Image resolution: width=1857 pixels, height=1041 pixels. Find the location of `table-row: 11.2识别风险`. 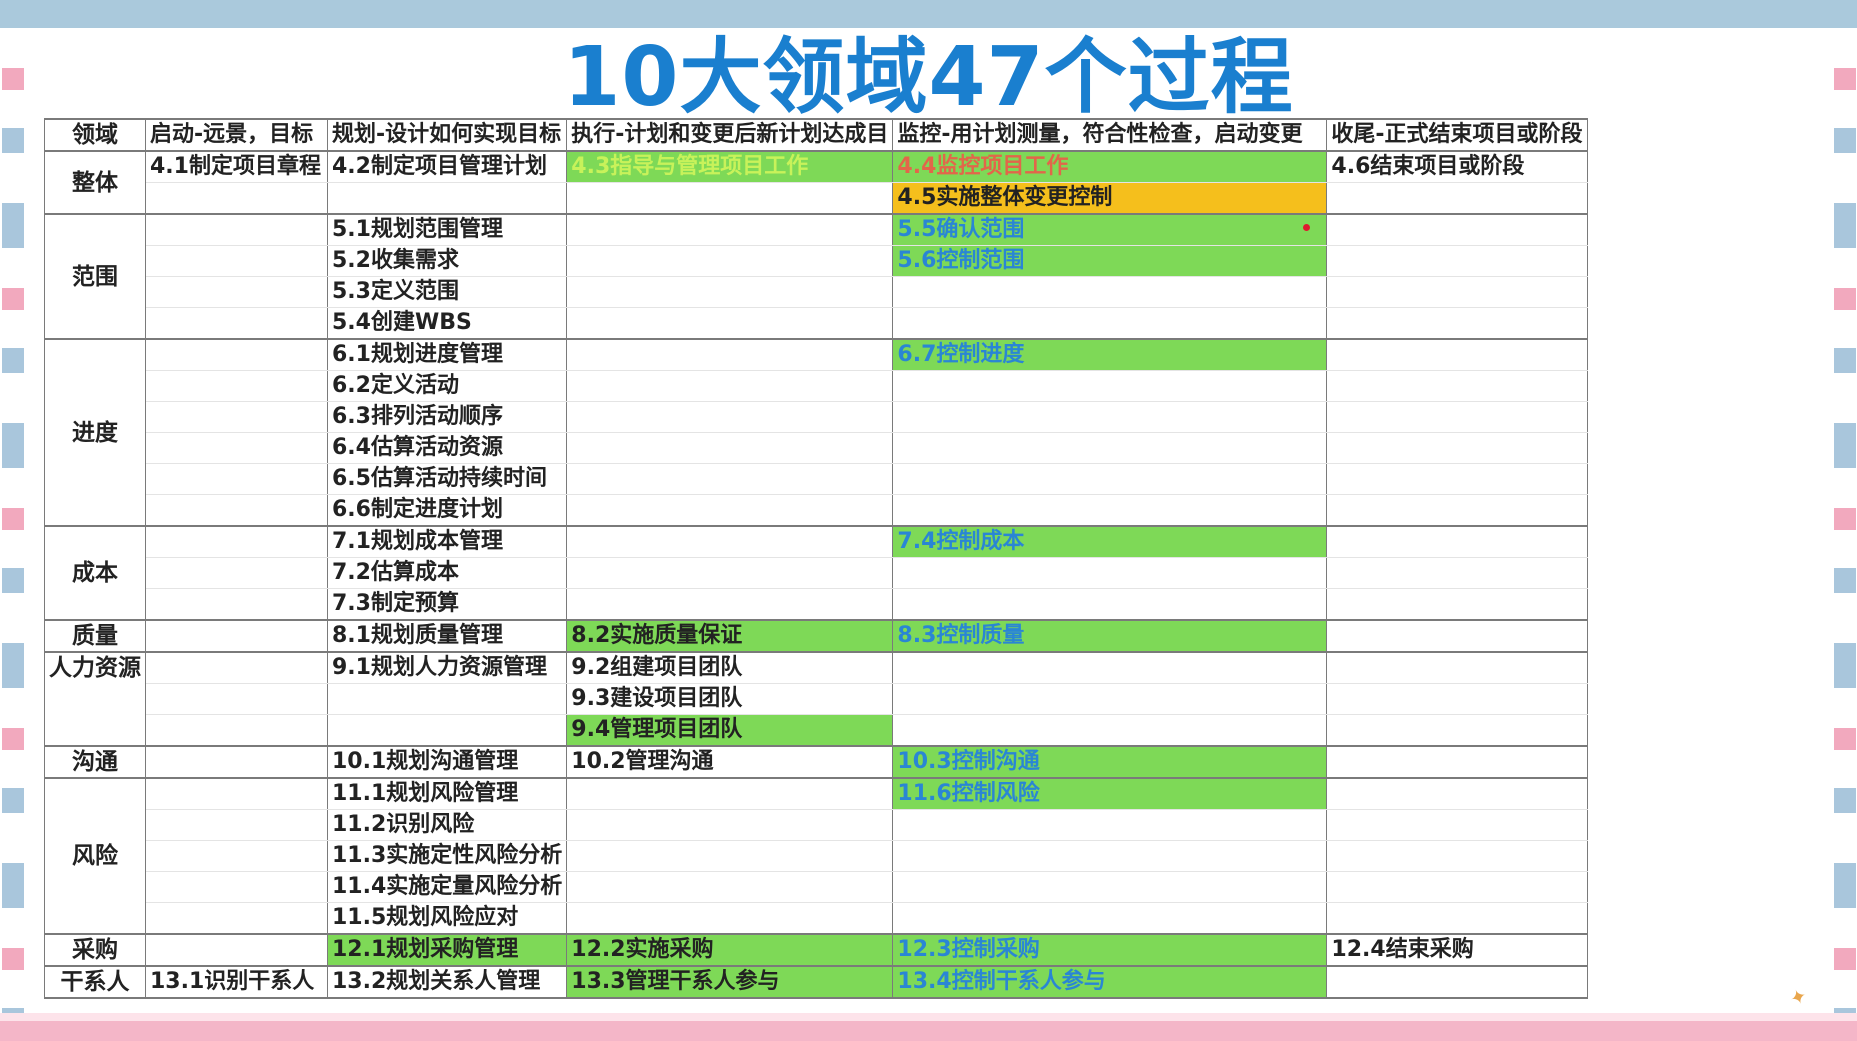

table-row: 11.2识别风险 is located at coordinates (816, 825).